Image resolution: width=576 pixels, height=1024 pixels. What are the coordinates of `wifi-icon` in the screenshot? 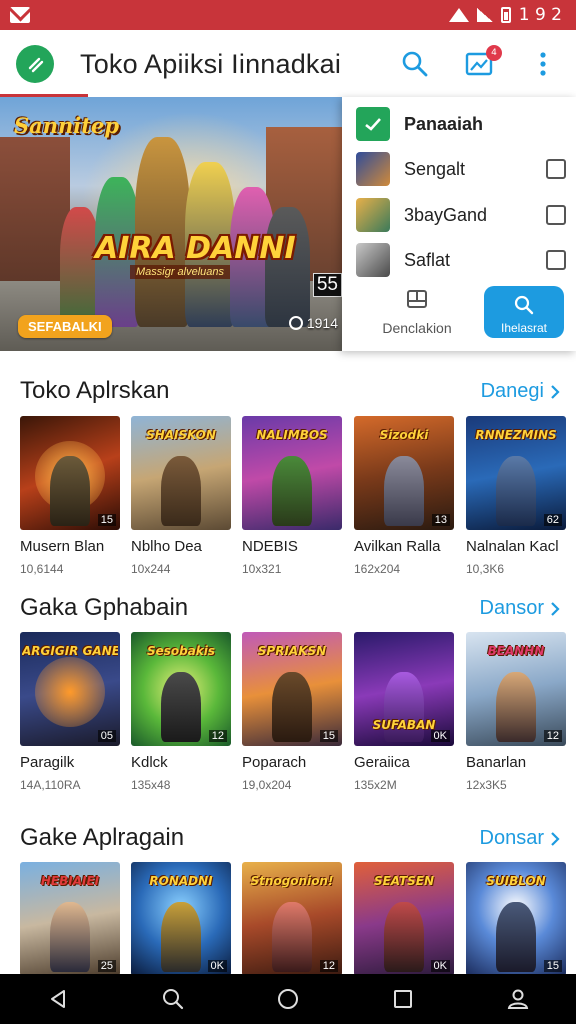 It's located at (459, 15).